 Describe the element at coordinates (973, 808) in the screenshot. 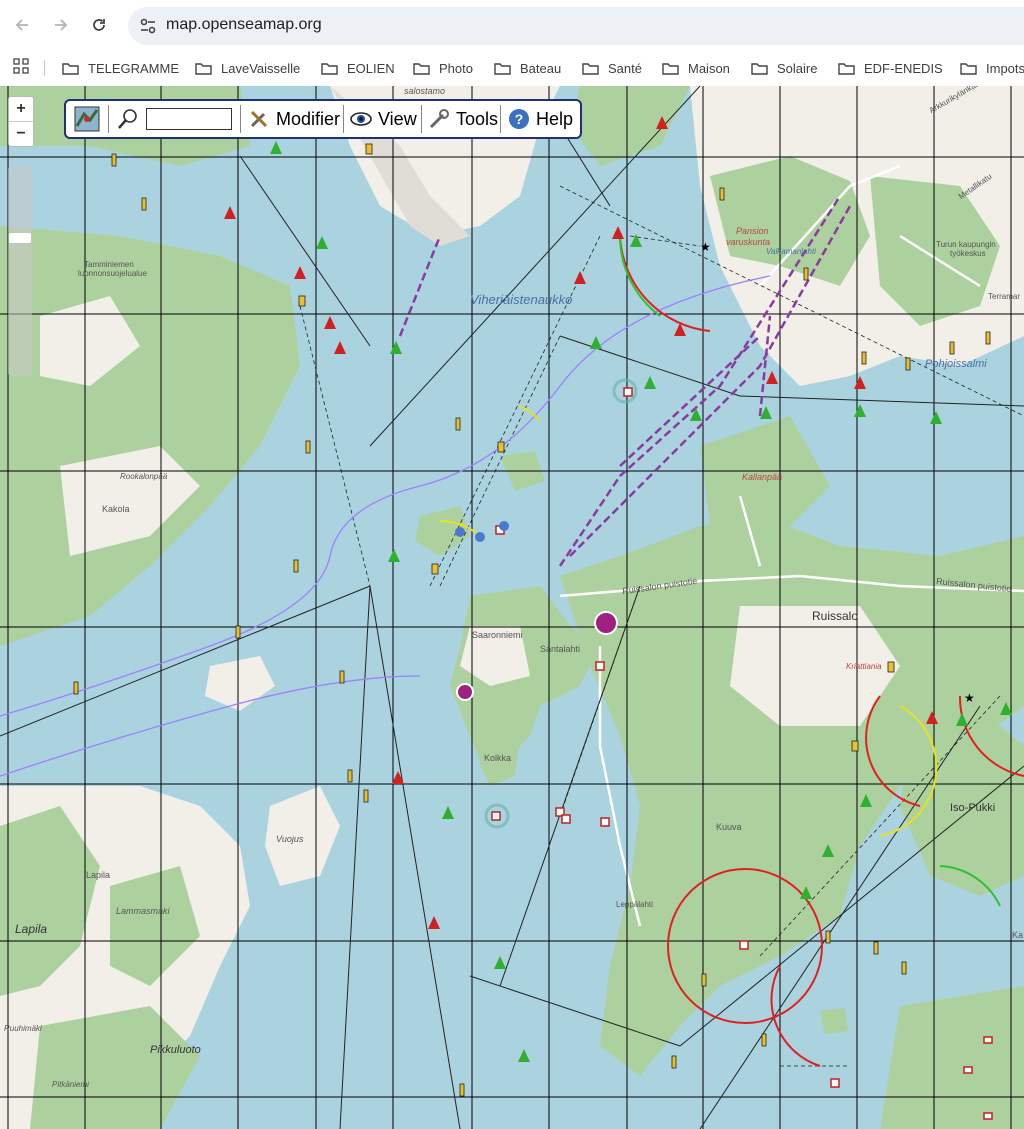

I see `label-isopukki: Iso-Pukki` at that location.